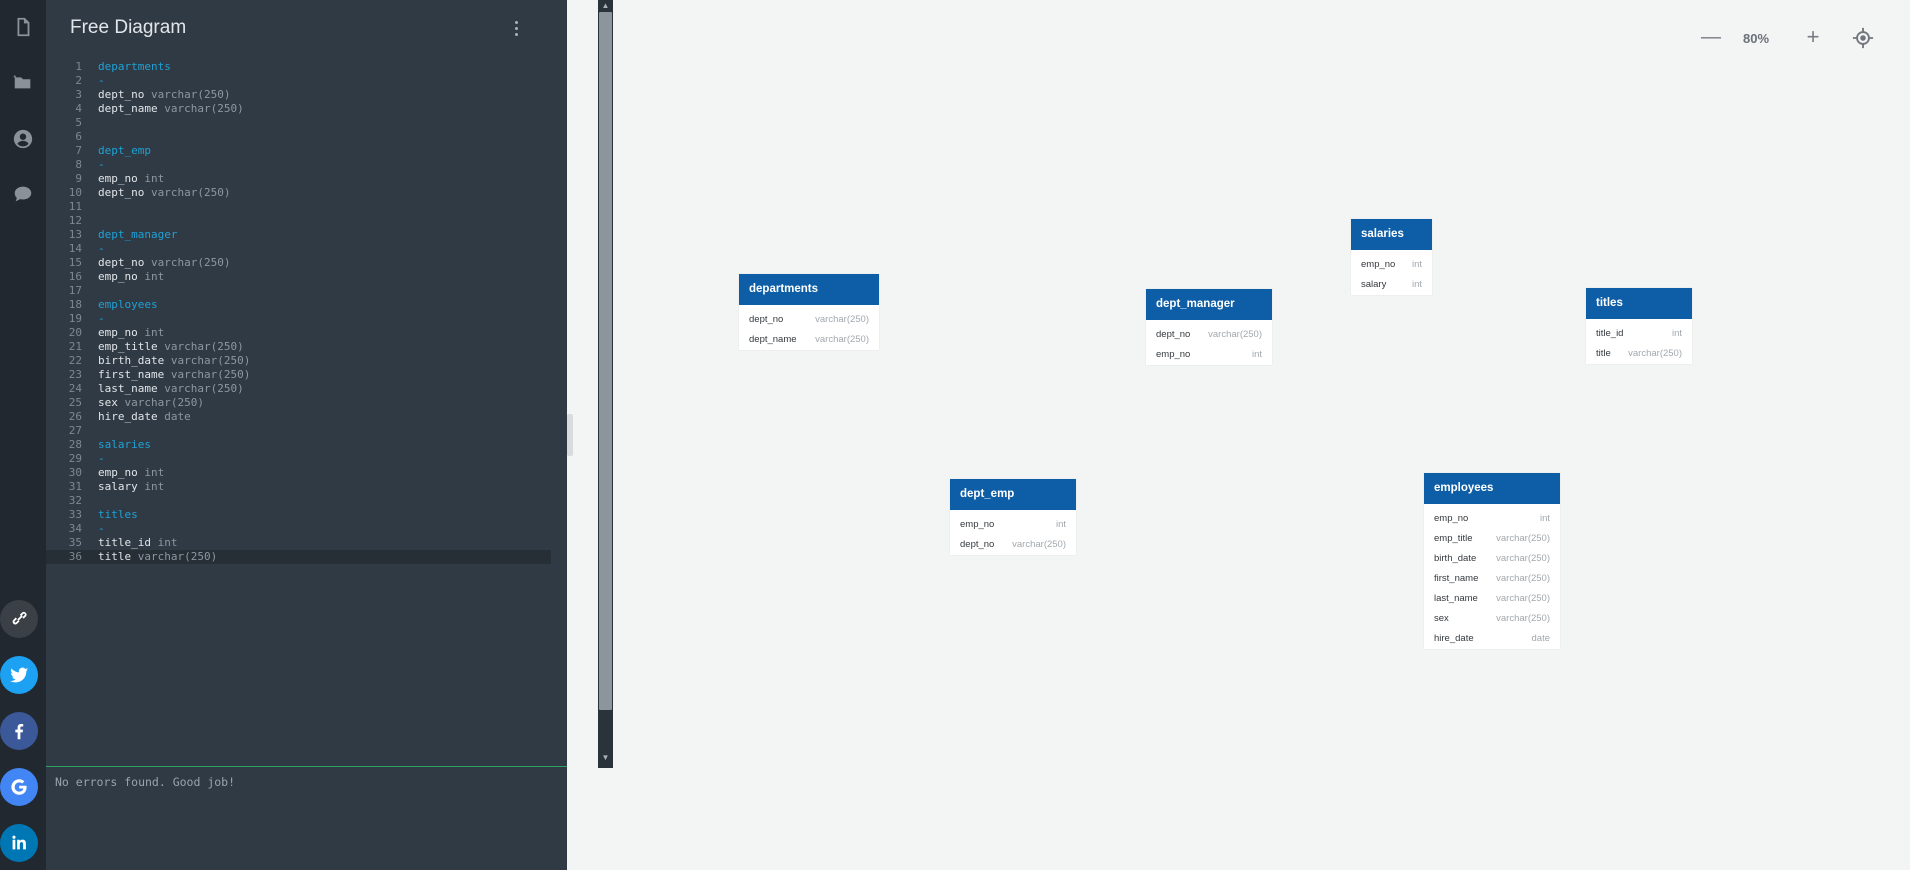 The height and width of the screenshot is (870, 1910). What do you see at coordinates (298, 221) in the screenshot?
I see `code-line: 12` at bounding box center [298, 221].